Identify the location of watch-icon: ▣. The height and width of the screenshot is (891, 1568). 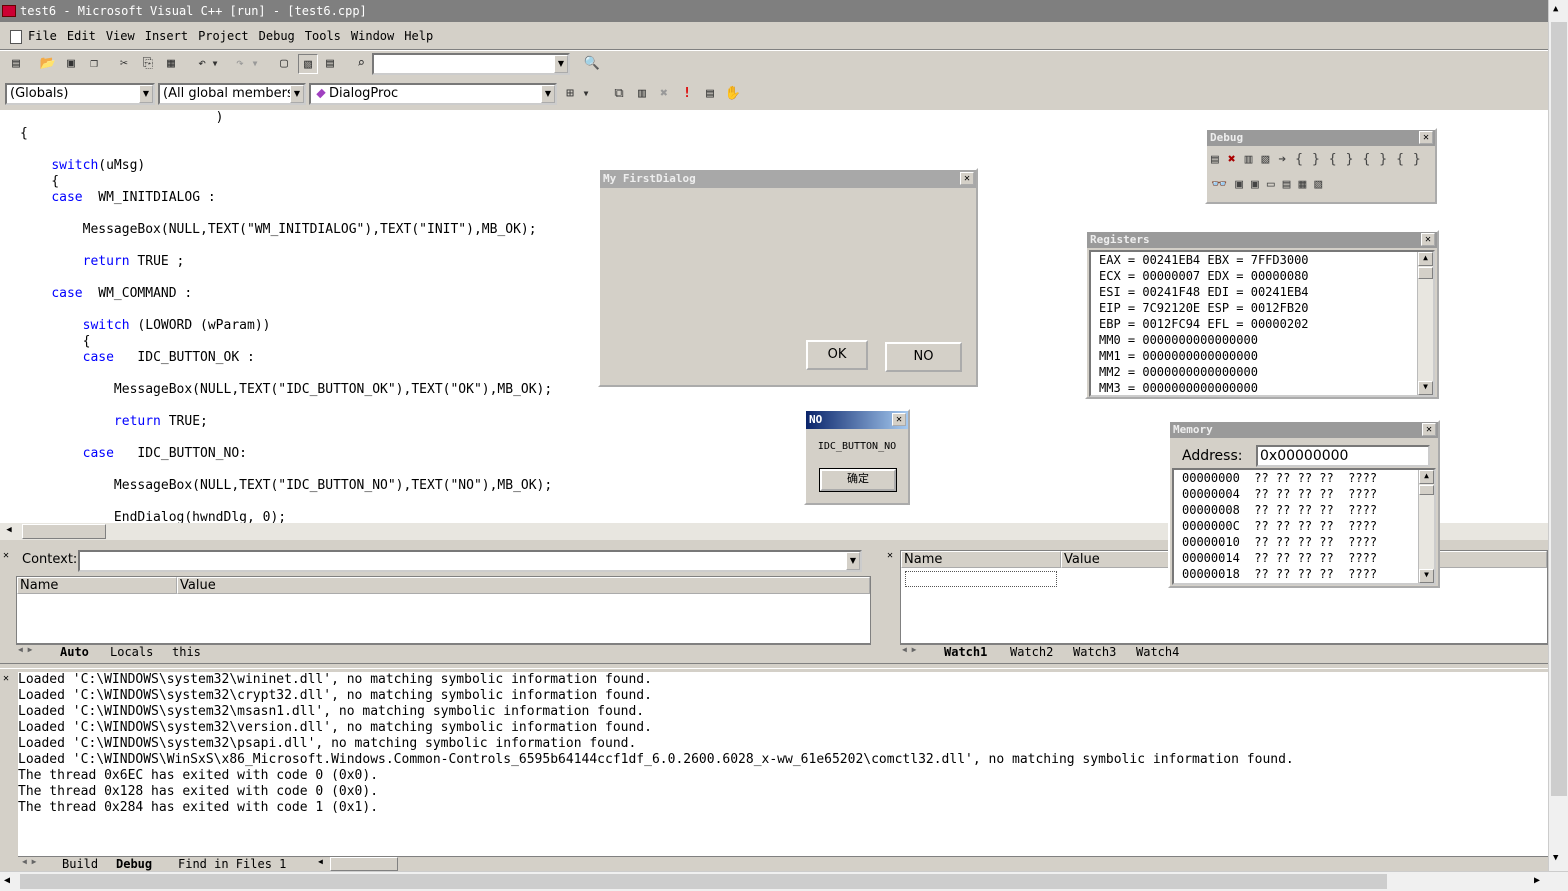
(1243, 184).